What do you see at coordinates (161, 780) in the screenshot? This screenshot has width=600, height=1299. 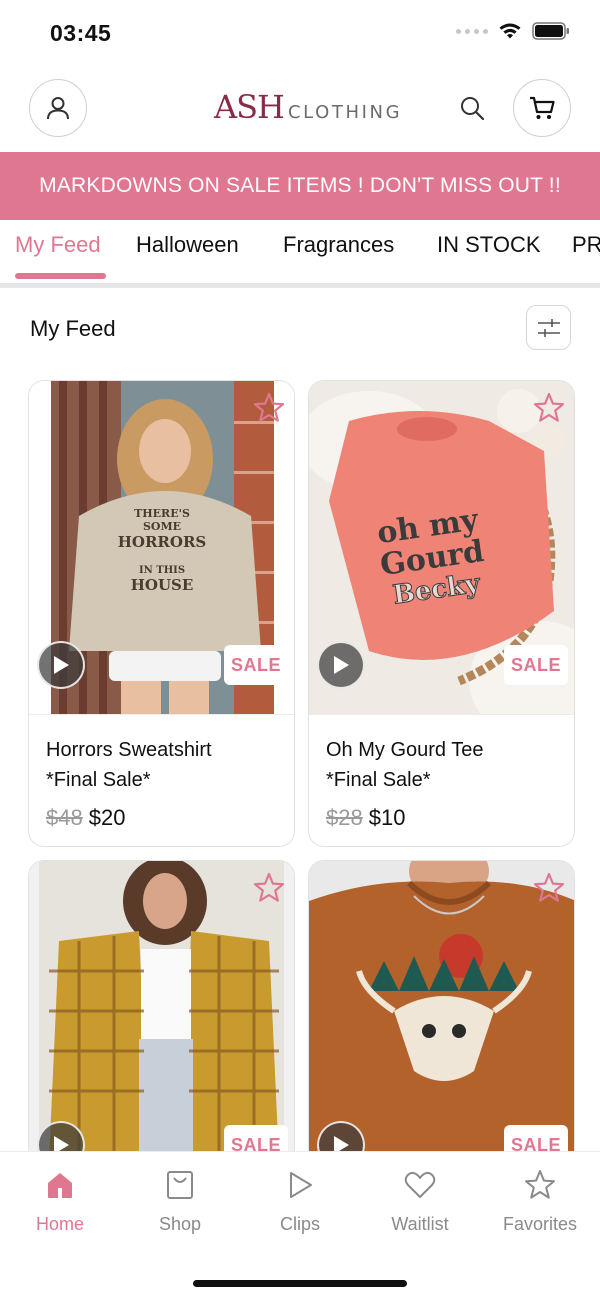 I see `product-info: Horrors Sweatshirt *Final Sale* $48 $20` at bounding box center [161, 780].